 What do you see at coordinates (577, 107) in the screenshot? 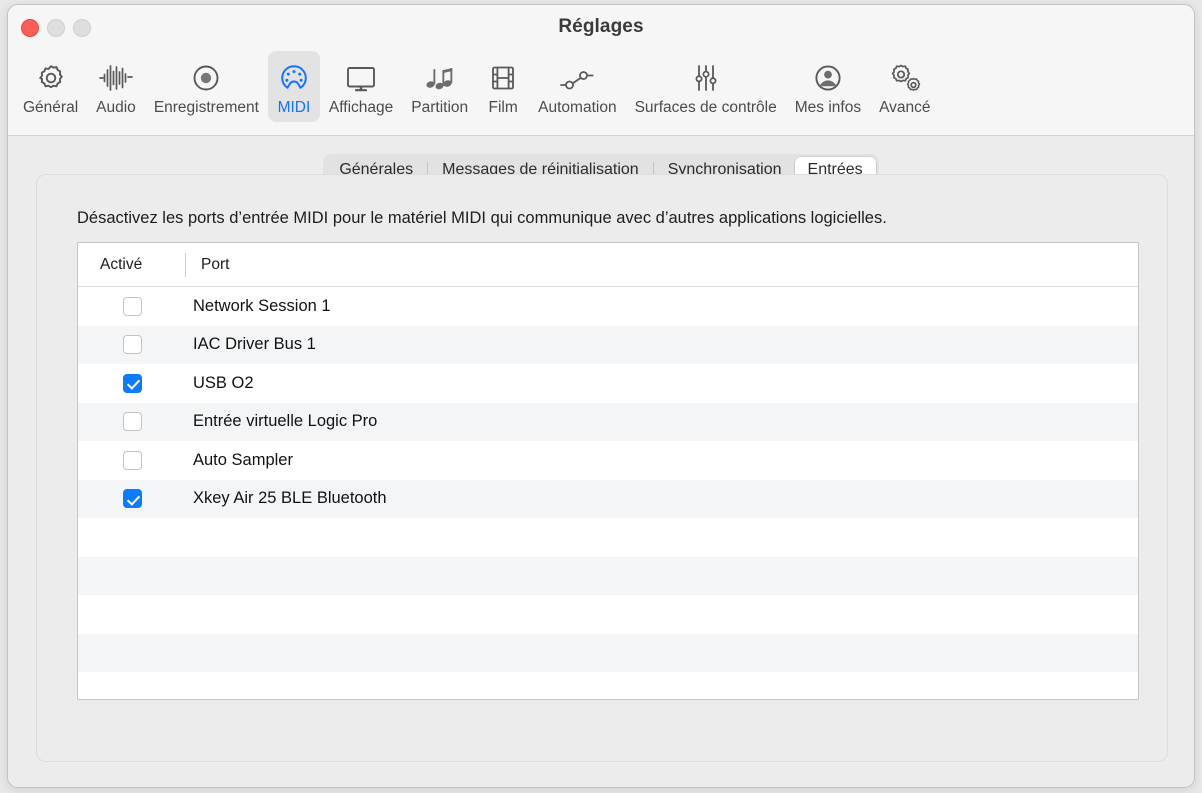
I see `toolbar-item-label: Automation` at bounding box center [577, 107].